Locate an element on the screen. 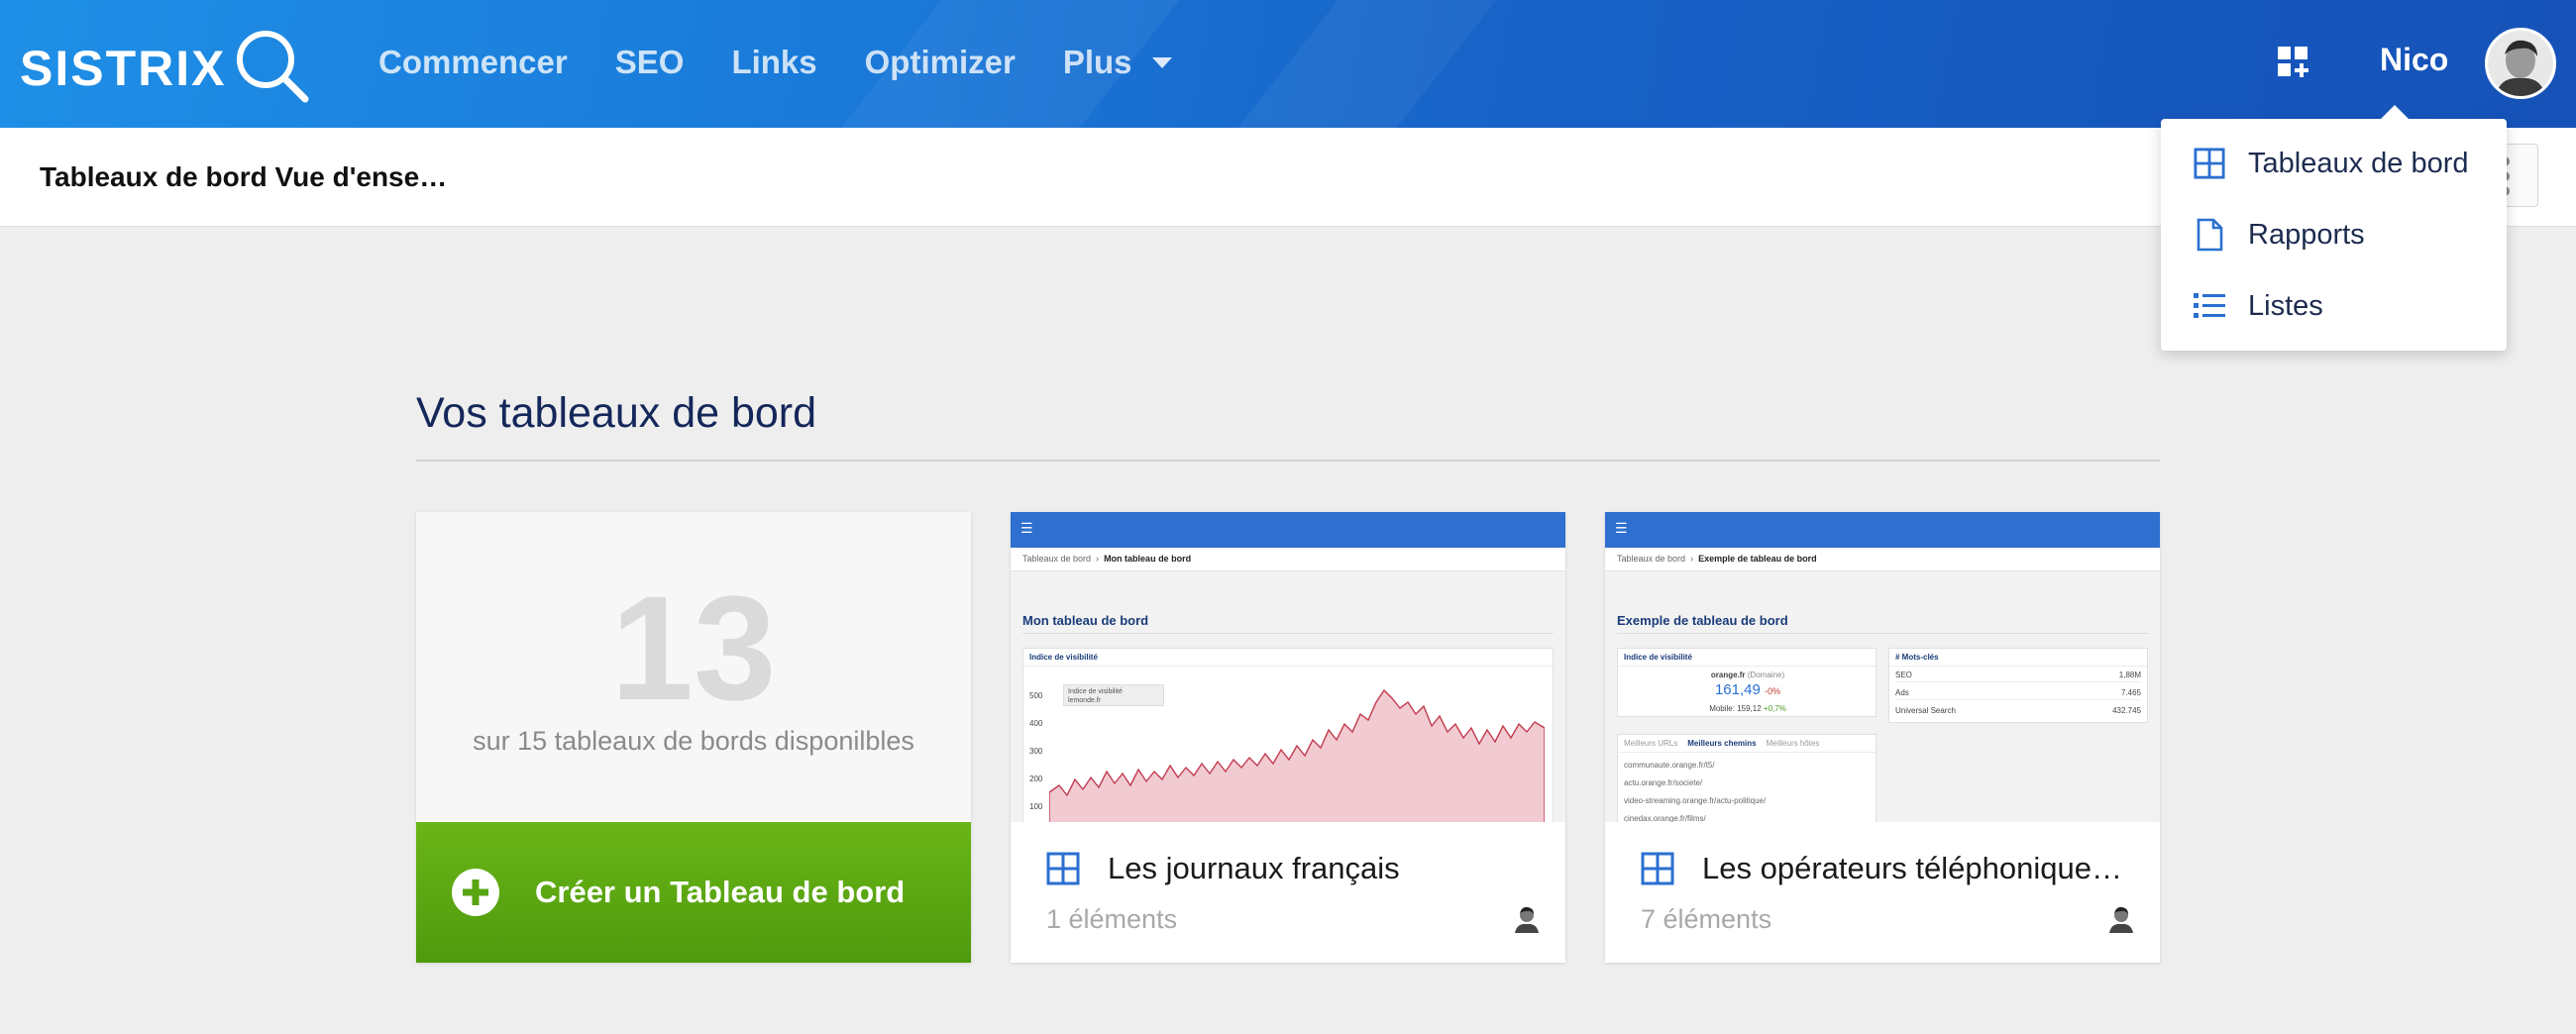 This screenshot has width=2576, height=1034. thumb-y-axis: 500 400 300 200 100 is located at coordinates (1035, 752).